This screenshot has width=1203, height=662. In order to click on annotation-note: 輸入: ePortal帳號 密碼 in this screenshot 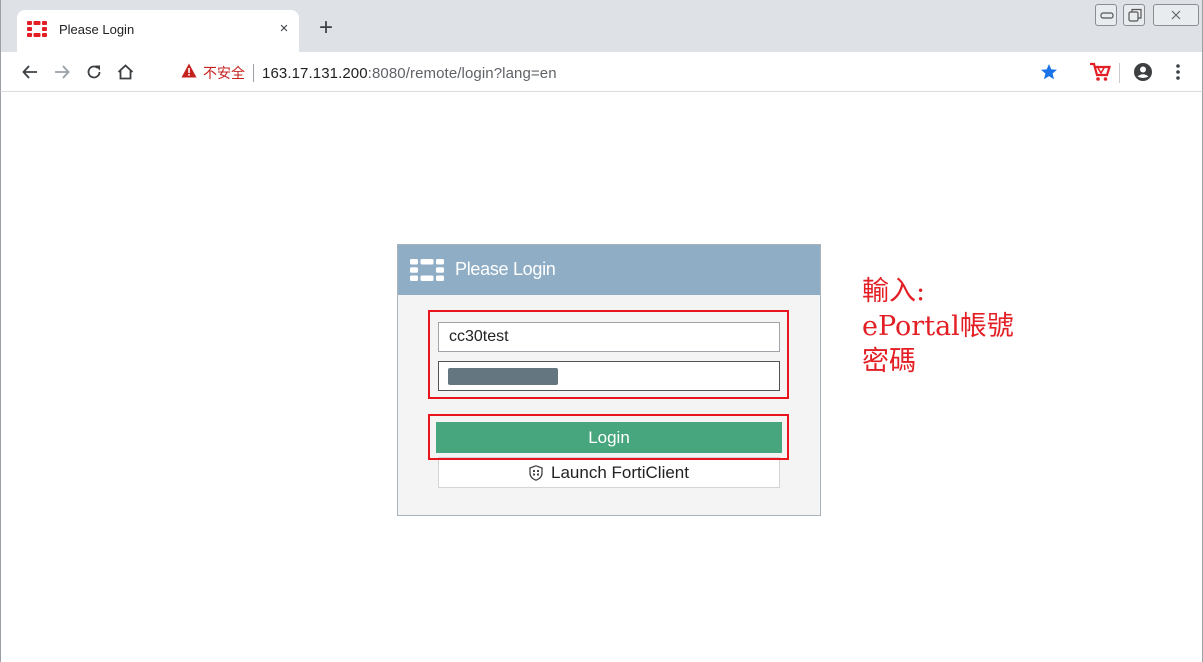, I will do `click(938, 326)`.